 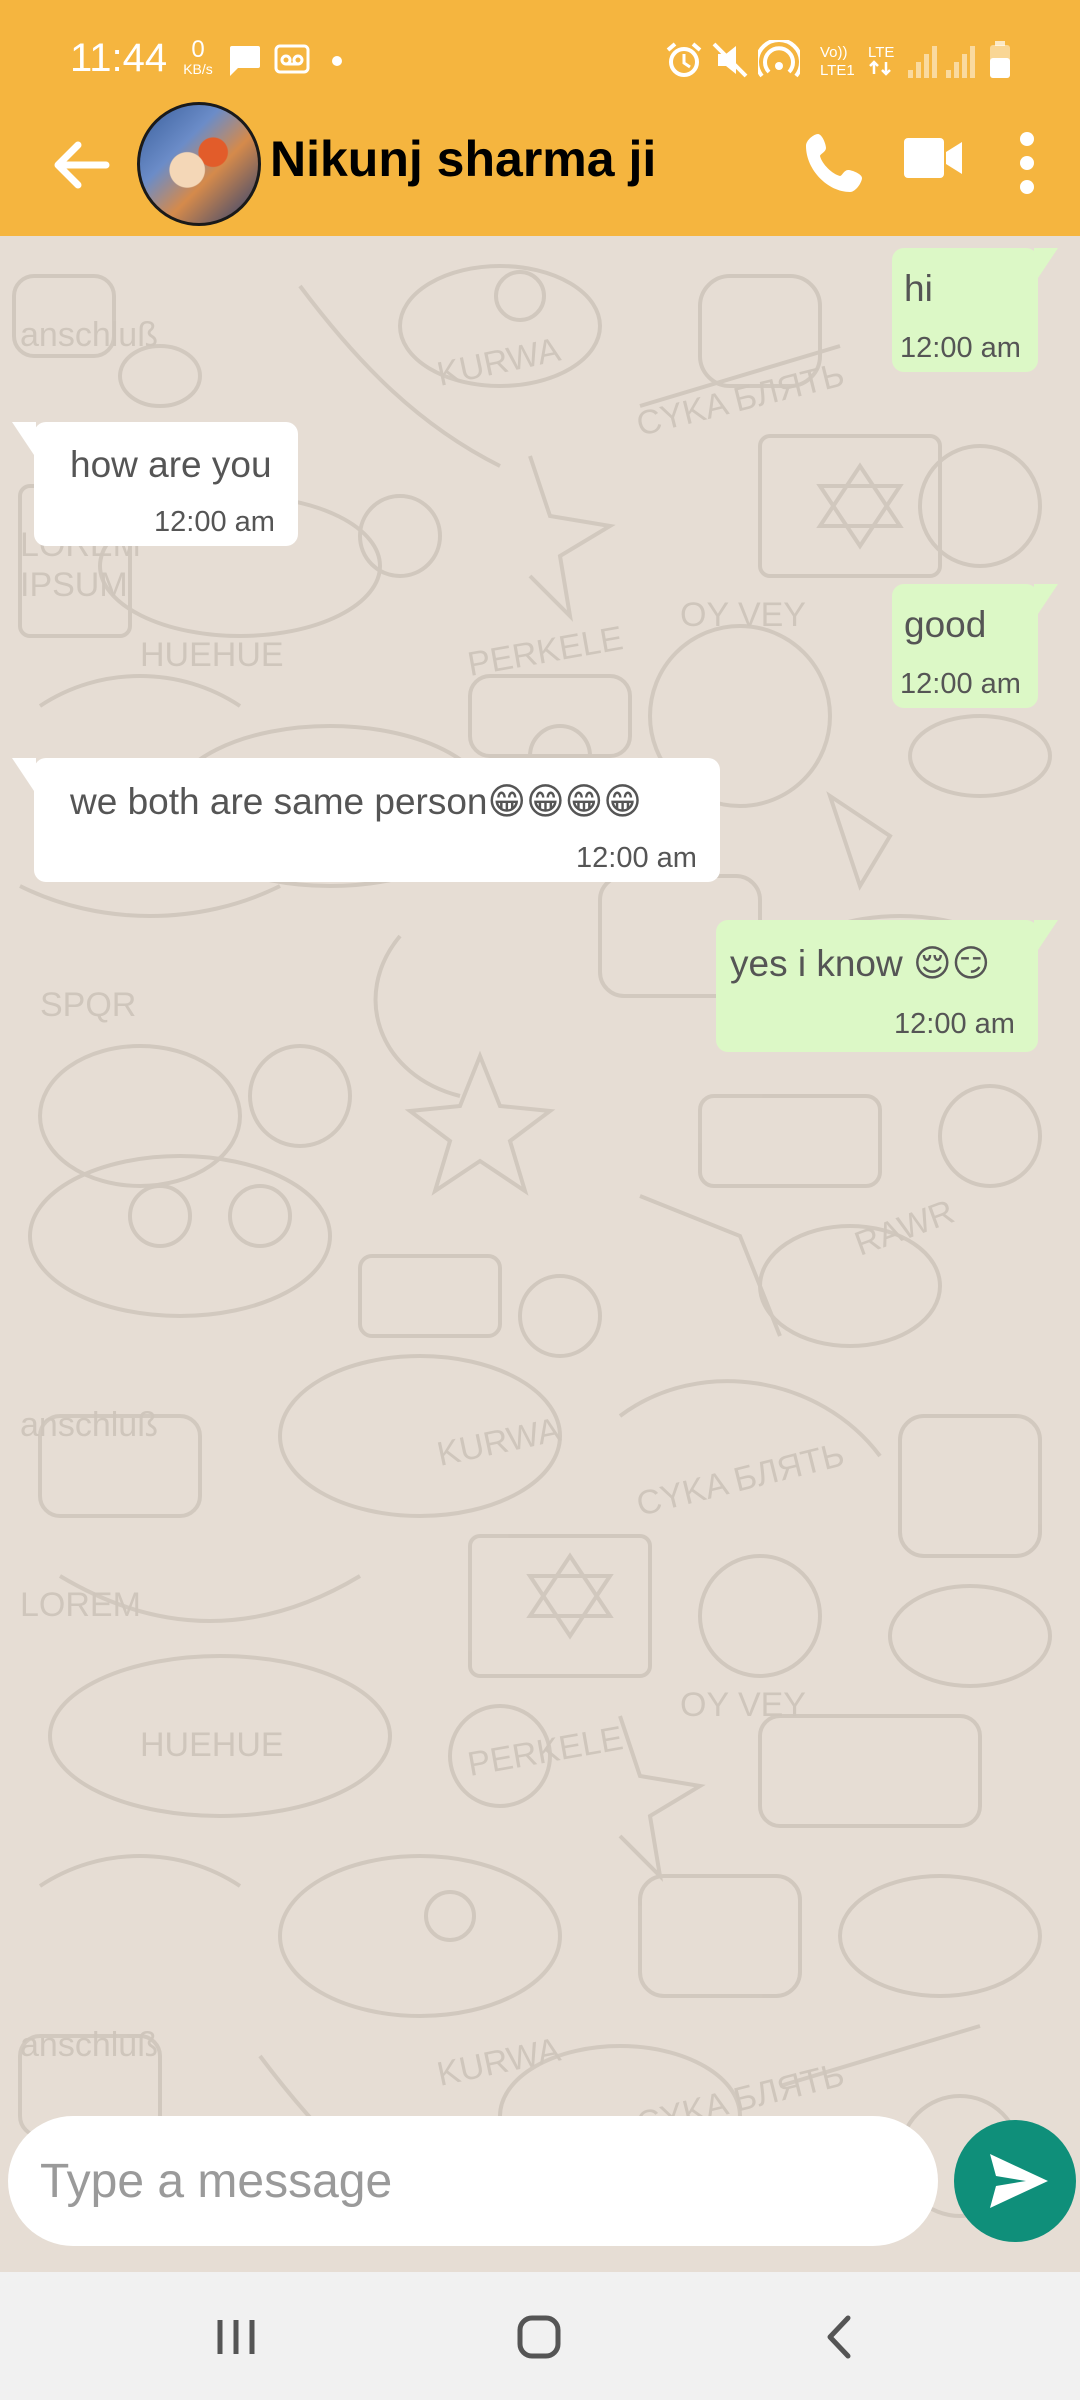 I want to click on message-input, so click(x=470, y=2181).